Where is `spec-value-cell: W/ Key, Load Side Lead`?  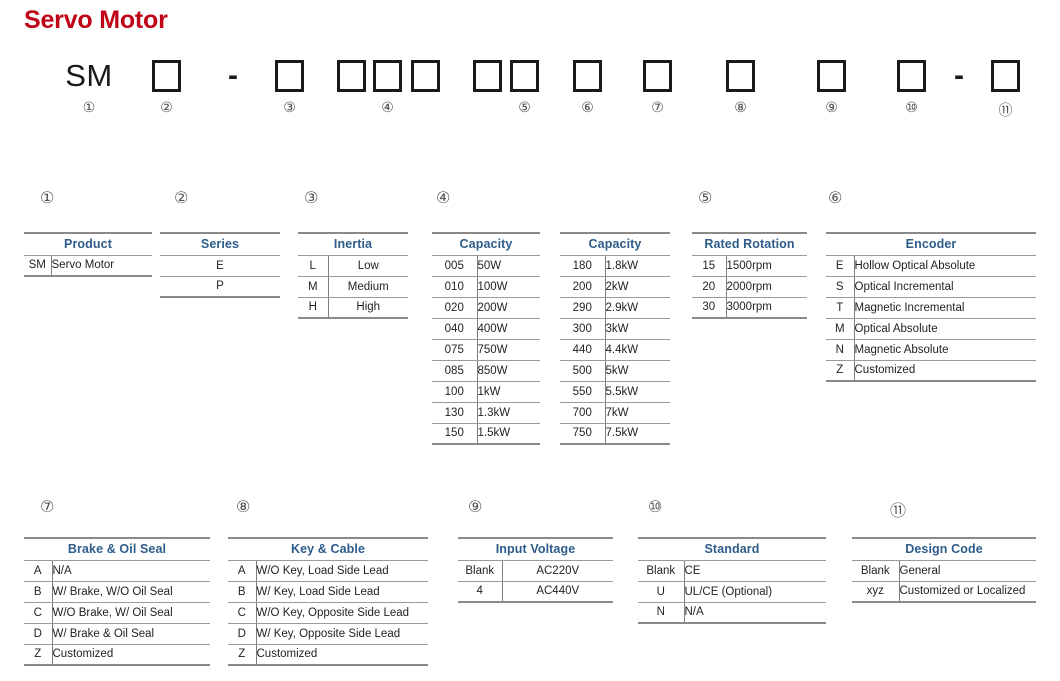 spec-value-cell: W/ Key, Load Side Lead is located at coordinates (342, 591).